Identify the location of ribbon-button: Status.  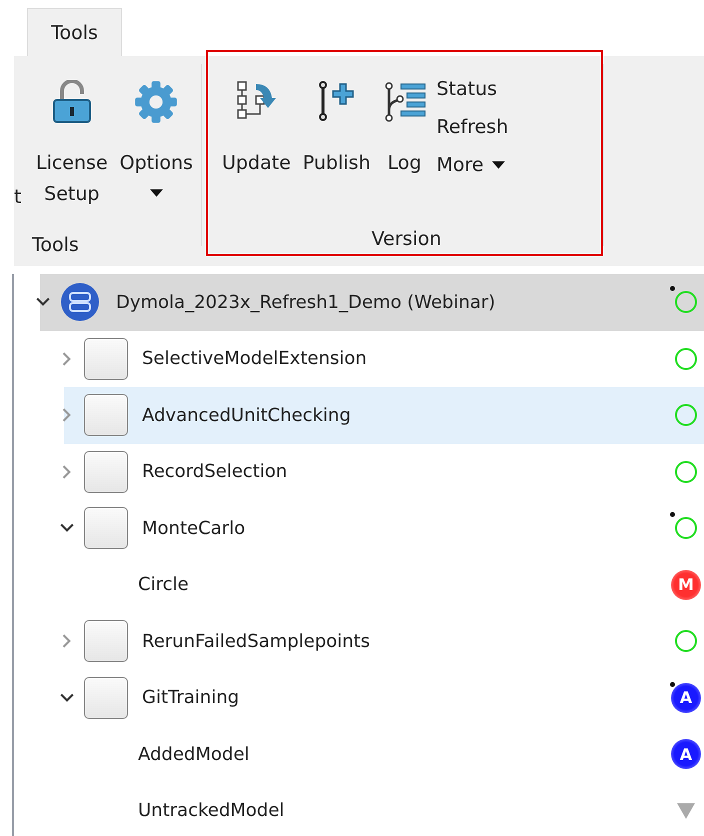
(472, 89).